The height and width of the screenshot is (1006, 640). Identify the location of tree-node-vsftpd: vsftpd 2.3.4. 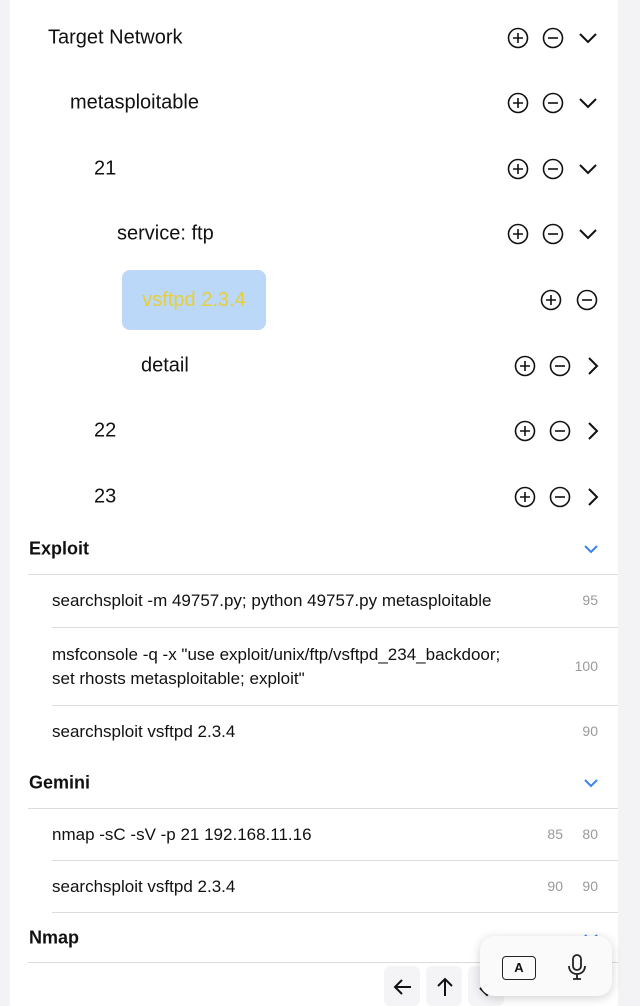
(314, 300).